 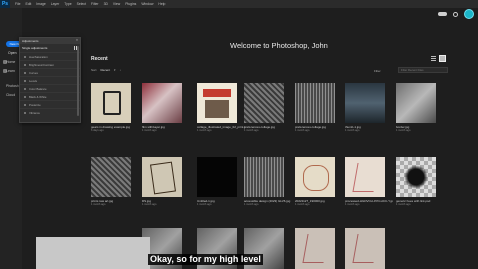 What do you see at coordinates (10, 95) in the screenshot?
I see `sidebar-item-cloud: Cloud` at bounding box center [10, 95].